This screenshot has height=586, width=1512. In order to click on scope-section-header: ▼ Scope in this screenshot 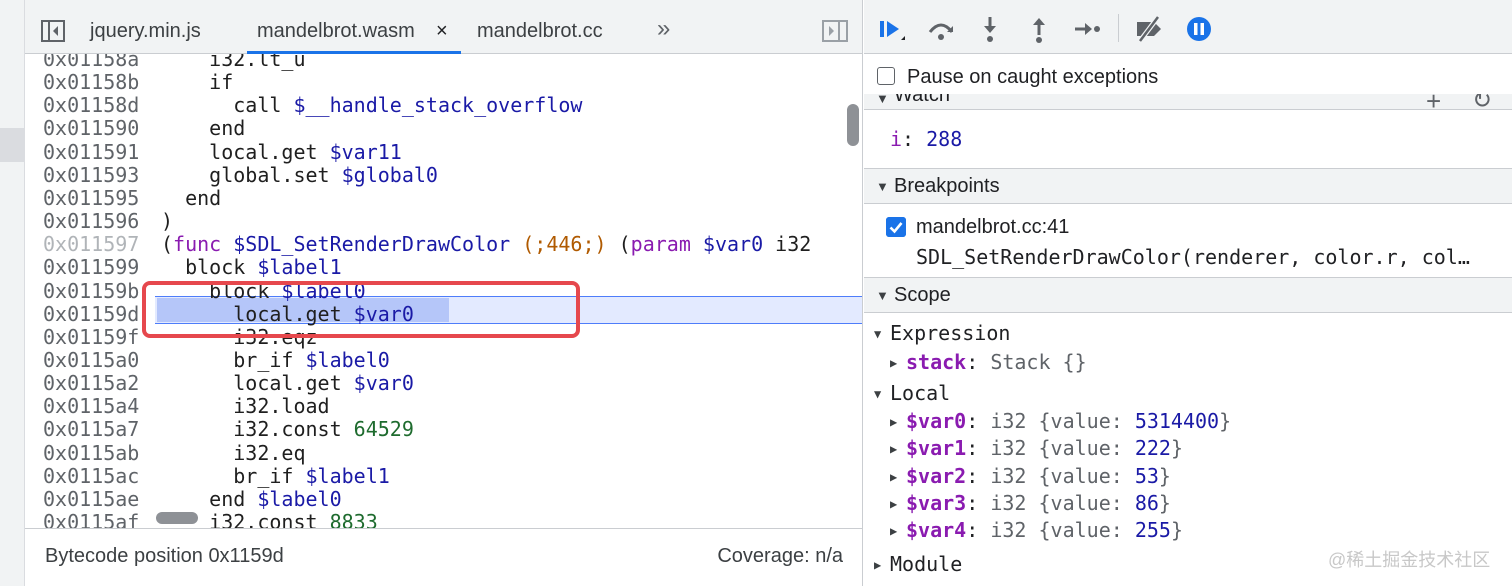, I will do `click(1188, 295)`.